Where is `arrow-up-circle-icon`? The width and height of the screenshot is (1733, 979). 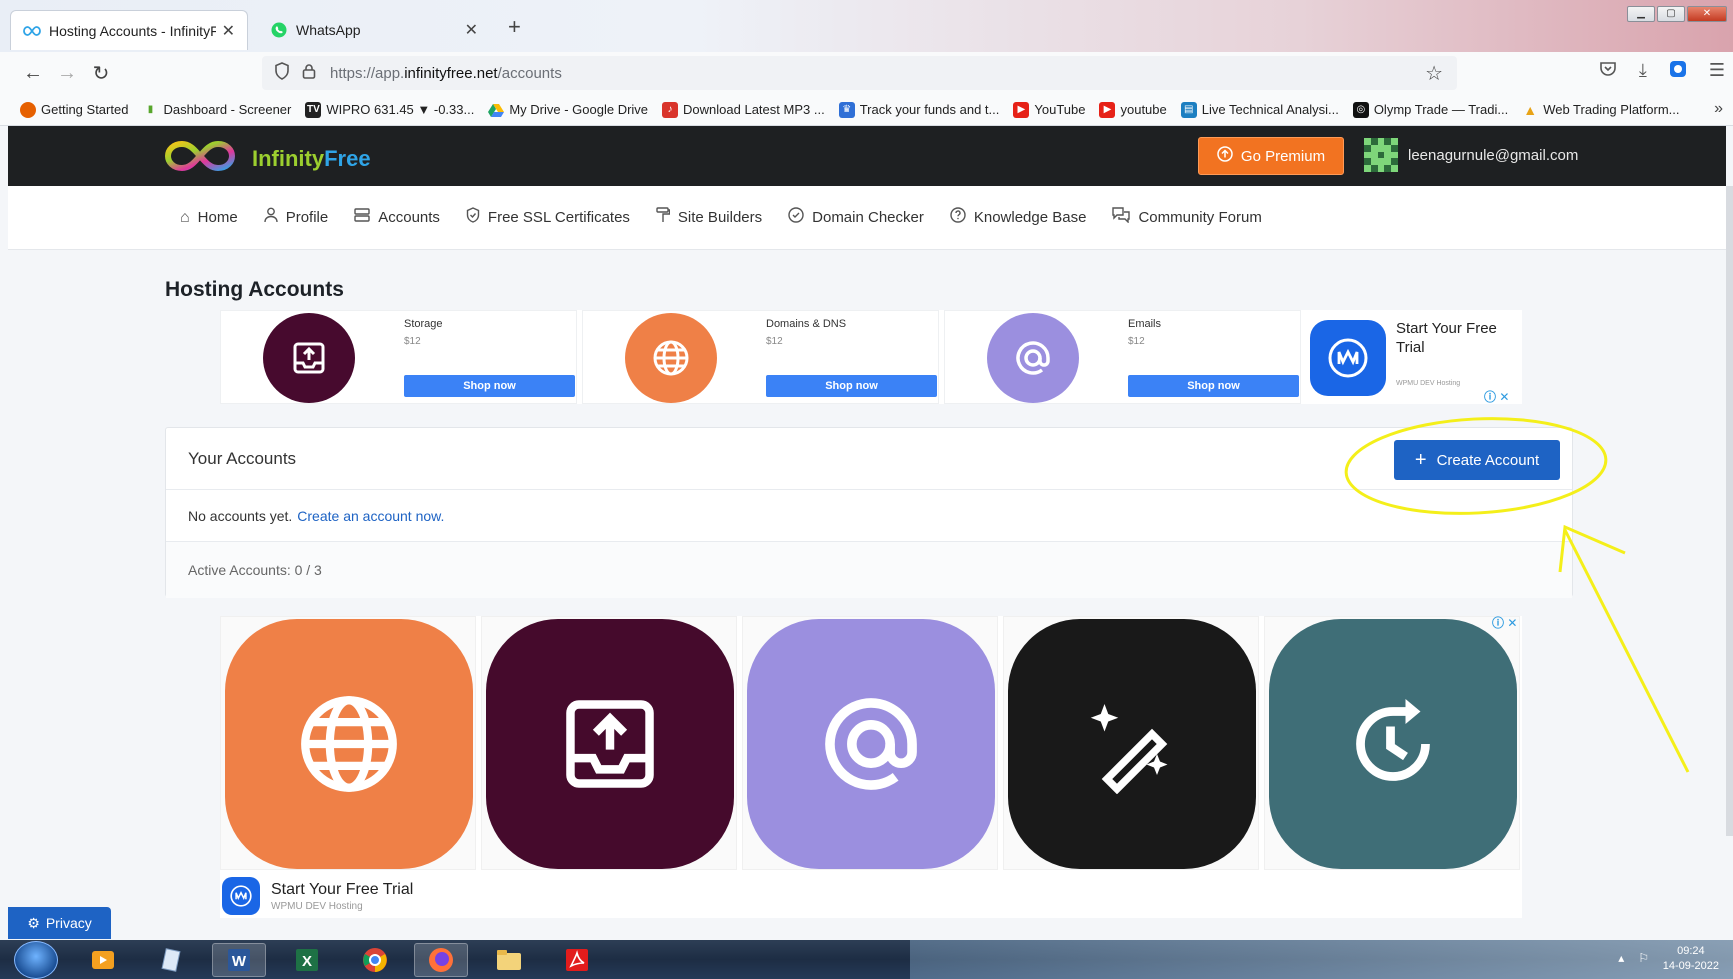 arrow-up-circle-icon is located at coordinates (1225, 156).